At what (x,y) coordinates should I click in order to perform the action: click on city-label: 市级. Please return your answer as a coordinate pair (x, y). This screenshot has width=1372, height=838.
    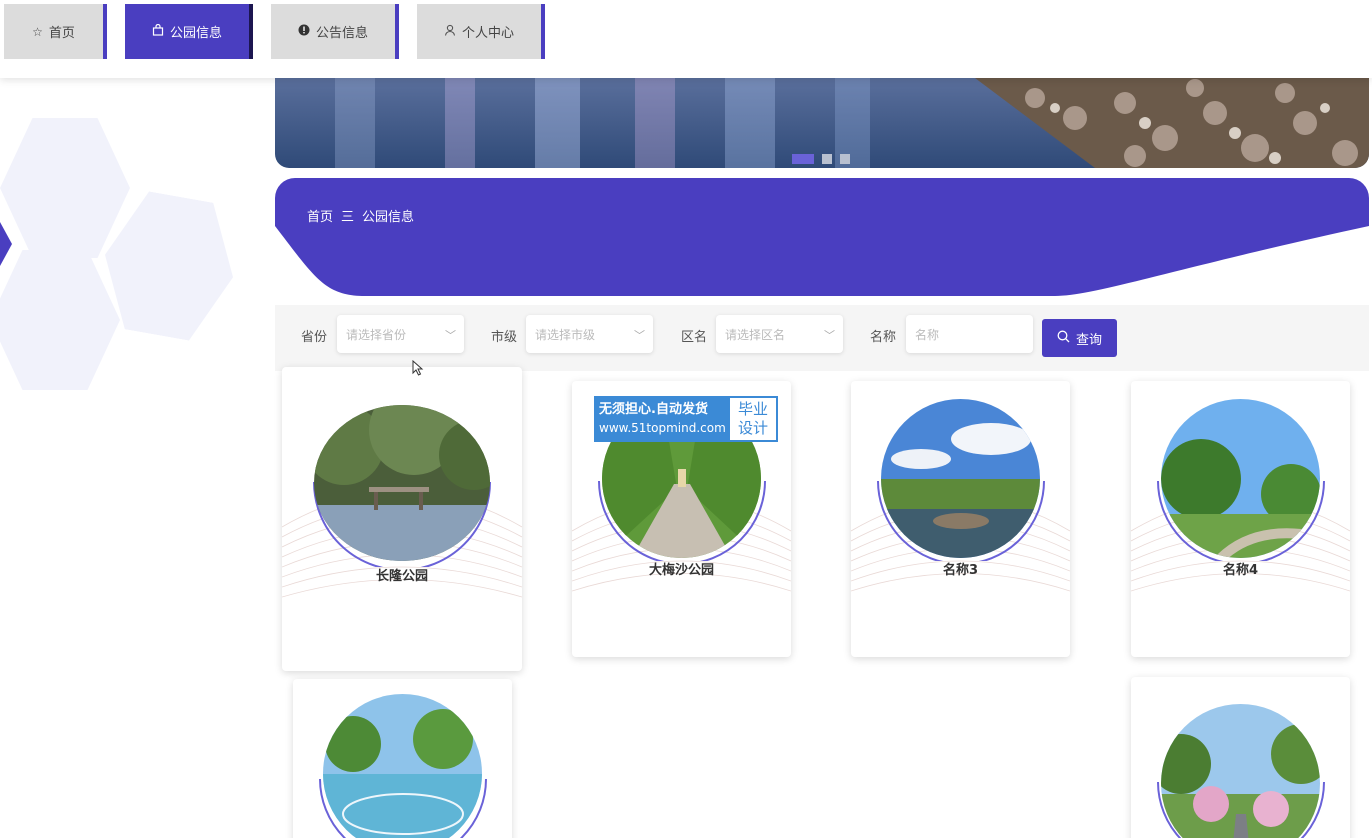
    Looking at the image, I should click on (504, 337).